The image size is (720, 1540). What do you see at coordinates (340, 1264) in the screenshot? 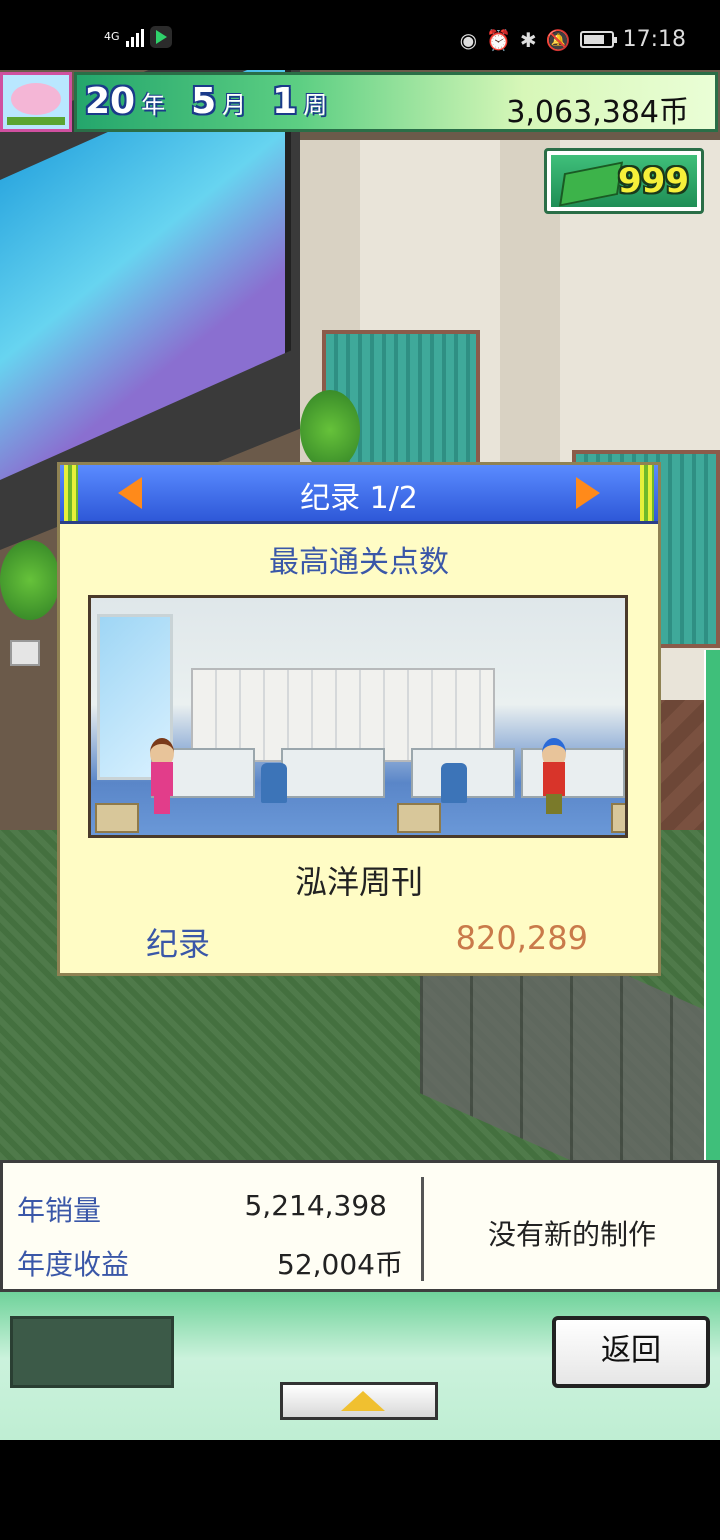
I see `annual-revenue-value: 52,004币` at bounding box center [340, 1264].